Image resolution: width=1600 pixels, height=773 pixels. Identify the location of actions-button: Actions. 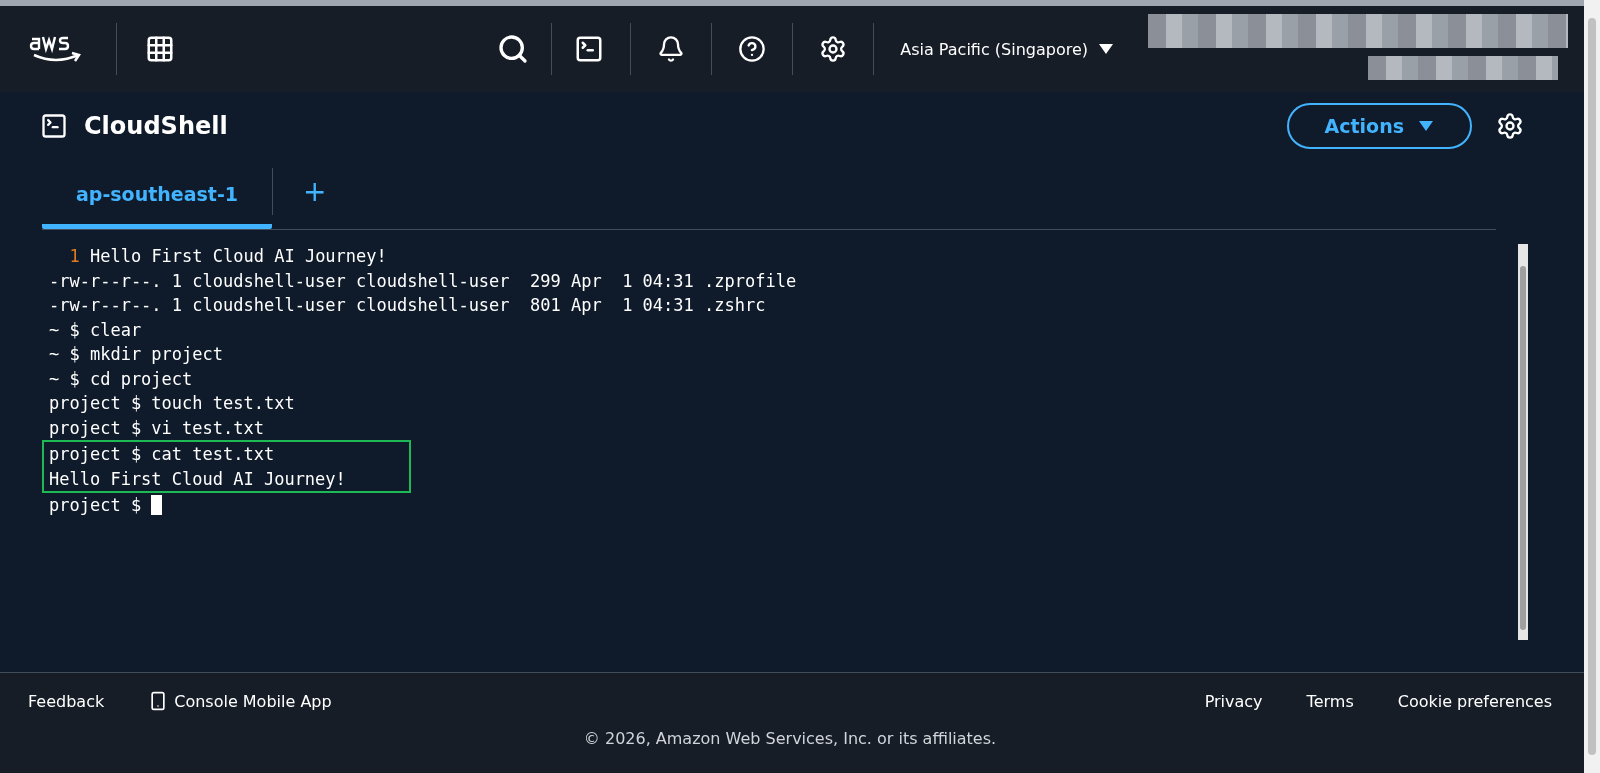
(1379, 126).